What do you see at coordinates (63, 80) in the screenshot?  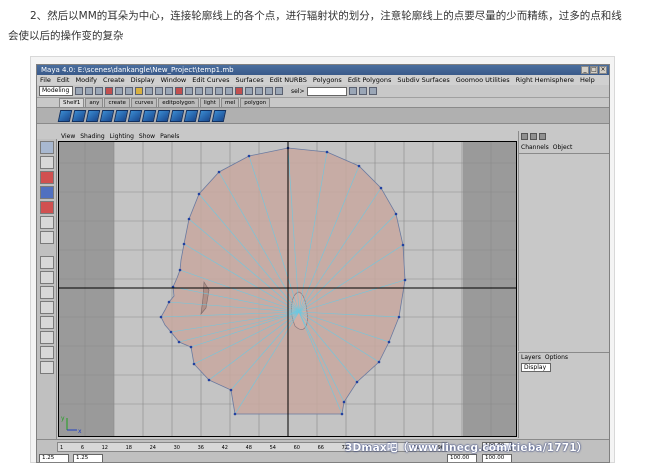 I see `menu-edit: Edit` at bounding box center [63, 80].